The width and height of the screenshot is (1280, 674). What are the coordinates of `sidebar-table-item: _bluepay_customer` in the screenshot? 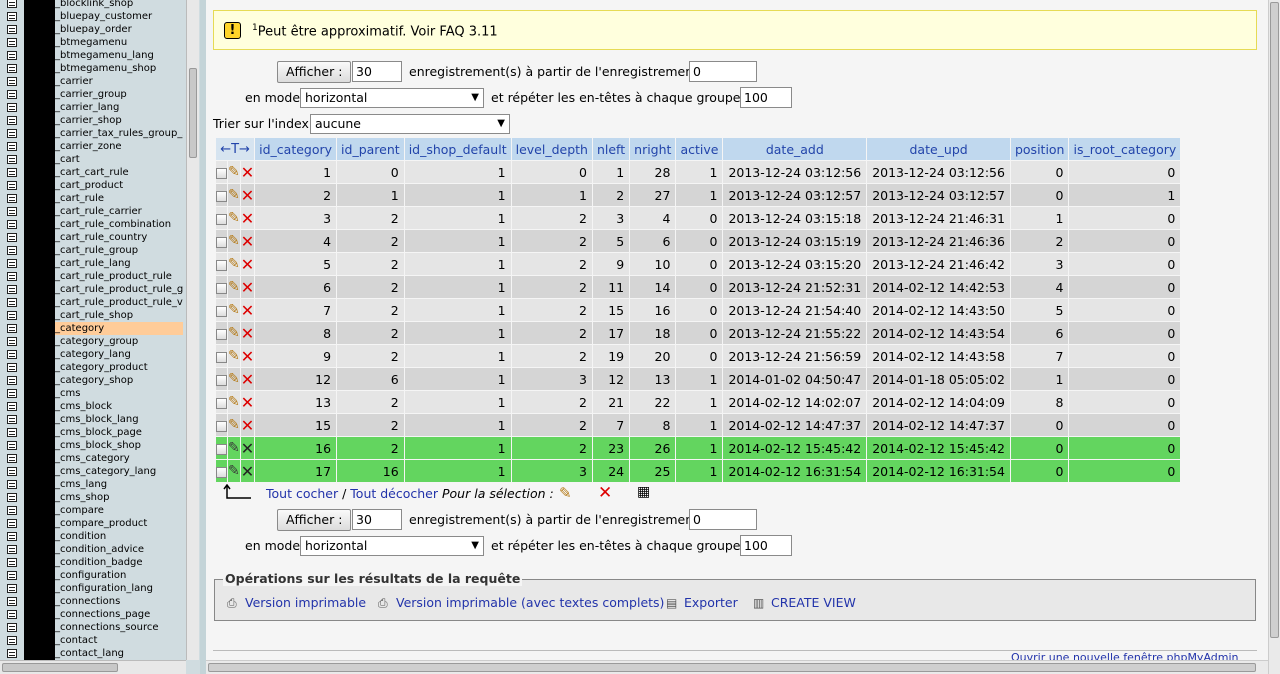 It's located at (93, 16).